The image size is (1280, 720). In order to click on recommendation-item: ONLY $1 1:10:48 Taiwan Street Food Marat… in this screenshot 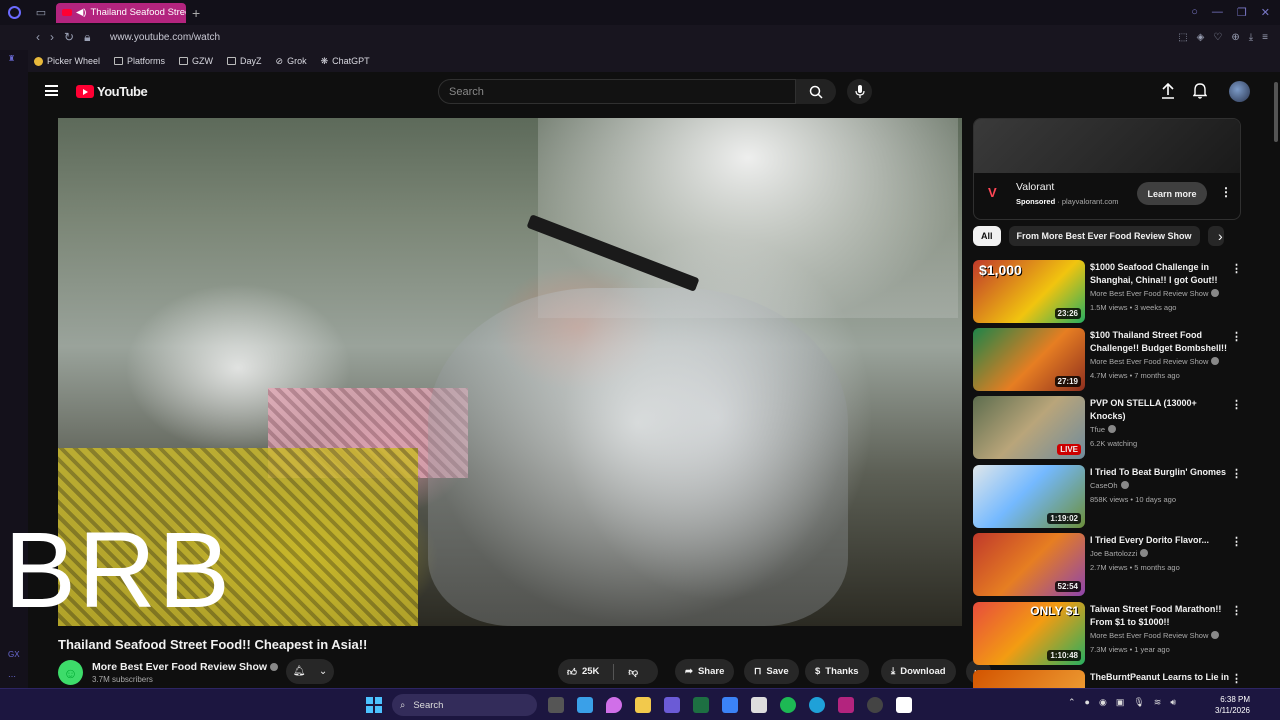, I will do `click(1108, 634)`.